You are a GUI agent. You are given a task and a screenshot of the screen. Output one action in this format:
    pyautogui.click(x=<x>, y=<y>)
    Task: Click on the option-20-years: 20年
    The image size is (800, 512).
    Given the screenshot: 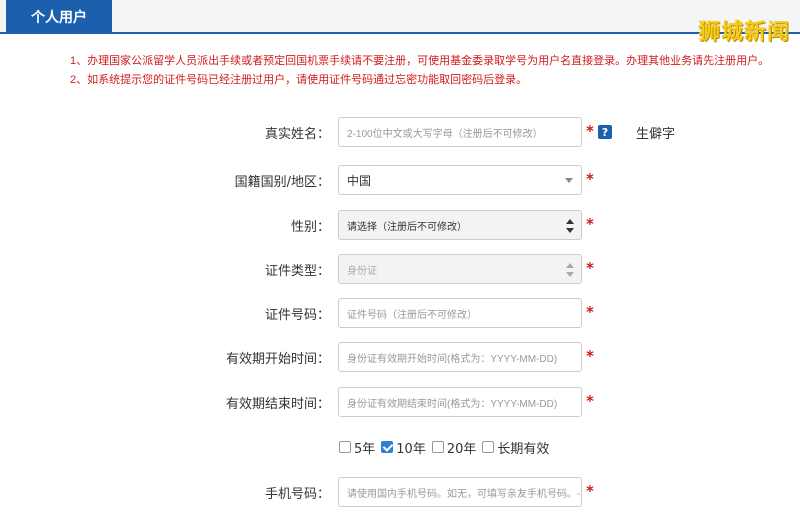 What is the action you would take?
    pyautogui.click(x=454, y=447)
    